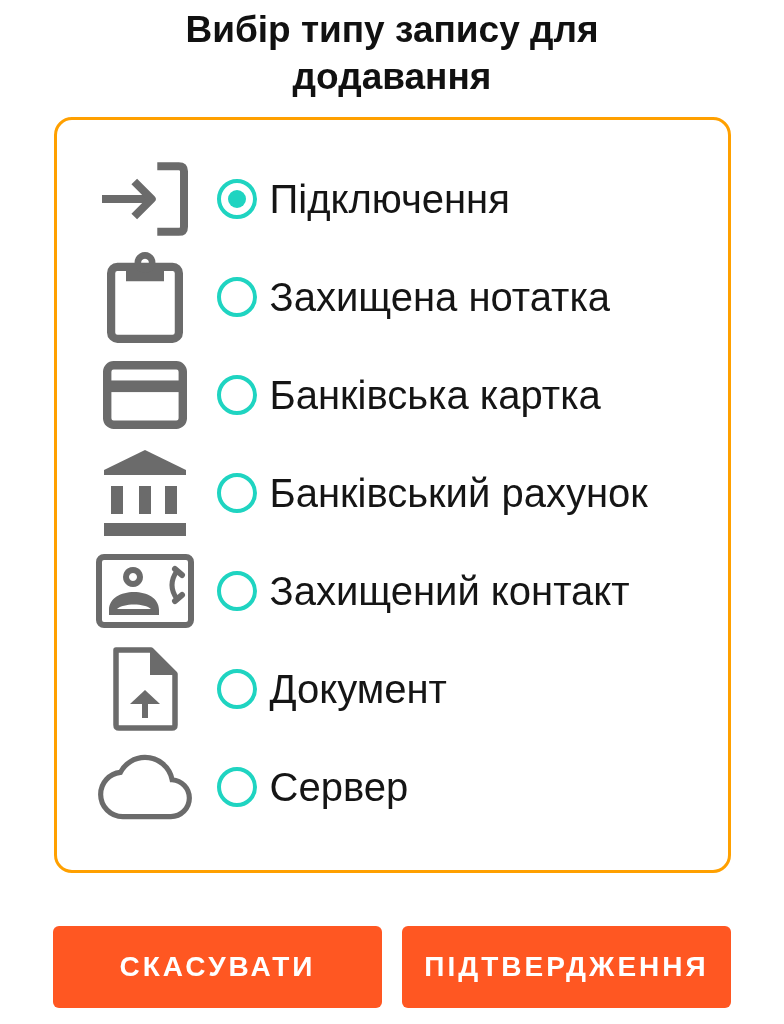  What do you see at coordinates (144, 689) in the screenshot?
I see `document-upload-icon` at bounding box center [144, 689].